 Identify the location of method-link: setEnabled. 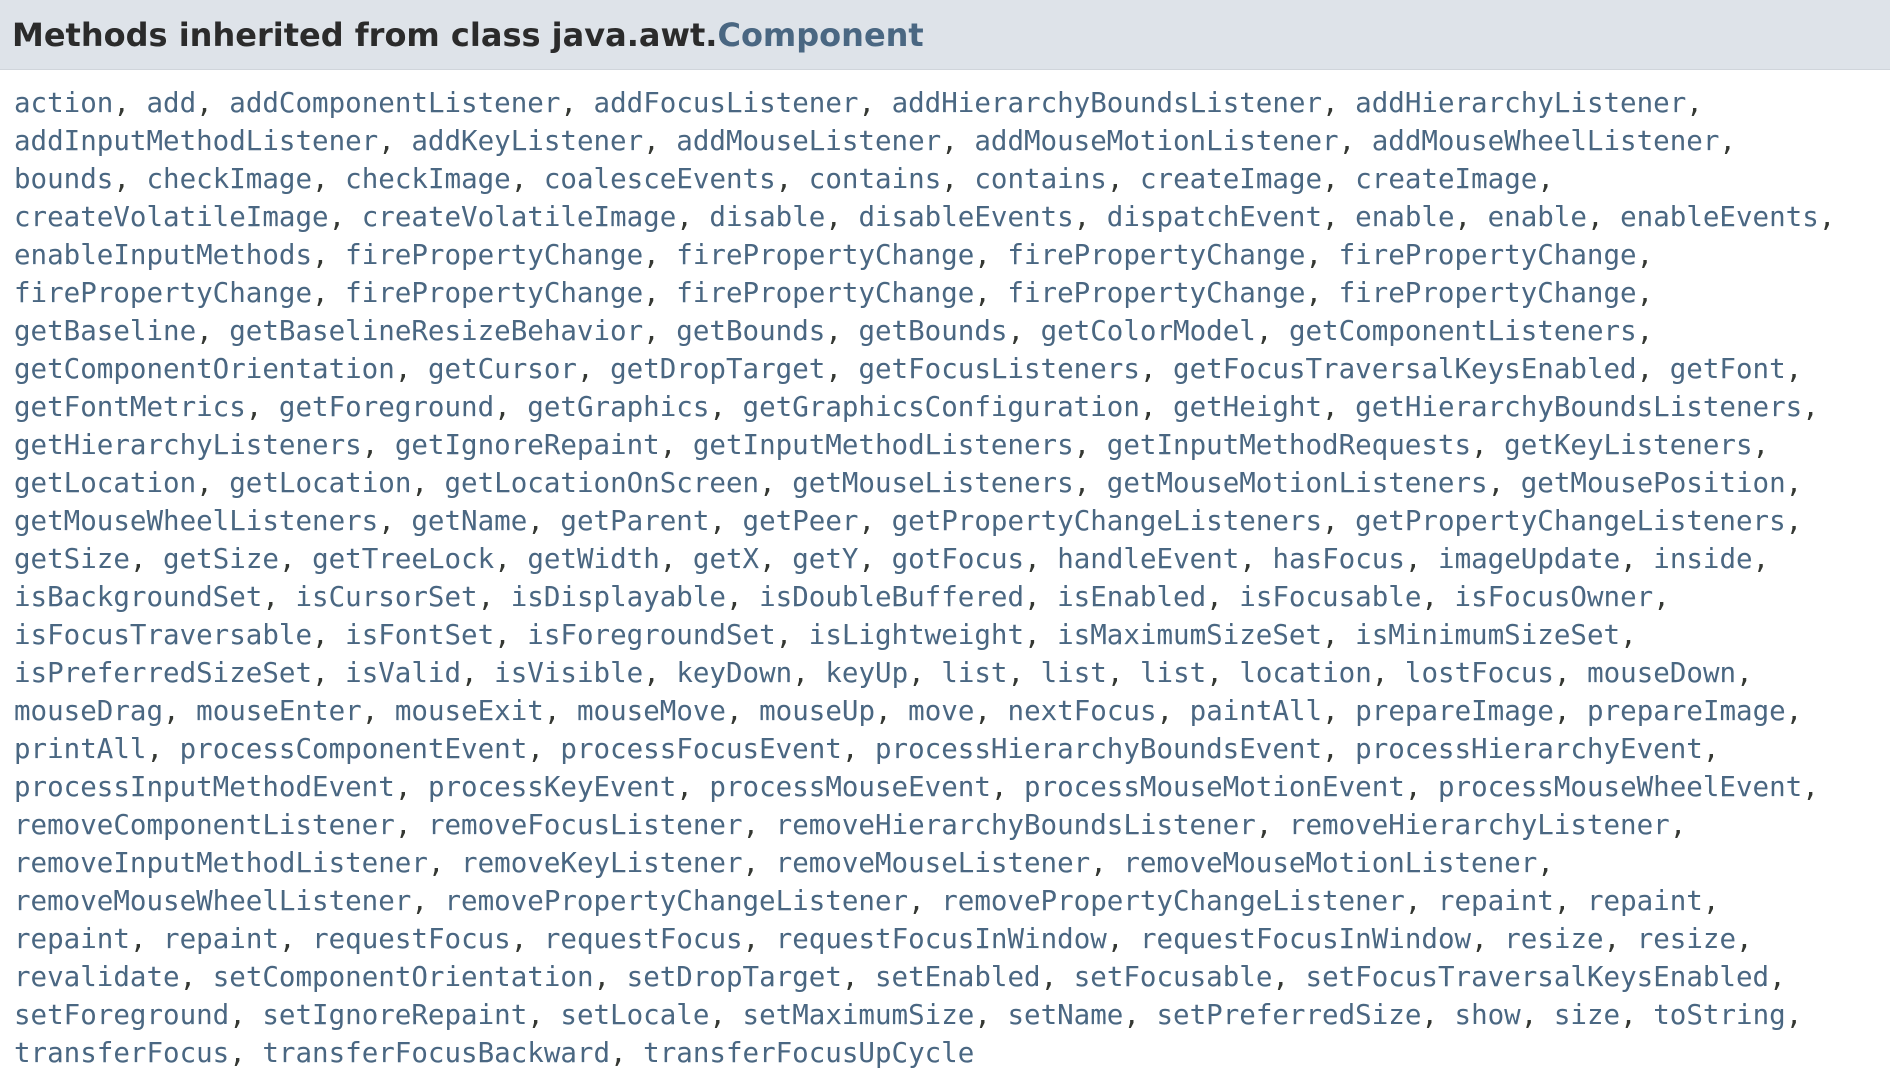
(958, 977).